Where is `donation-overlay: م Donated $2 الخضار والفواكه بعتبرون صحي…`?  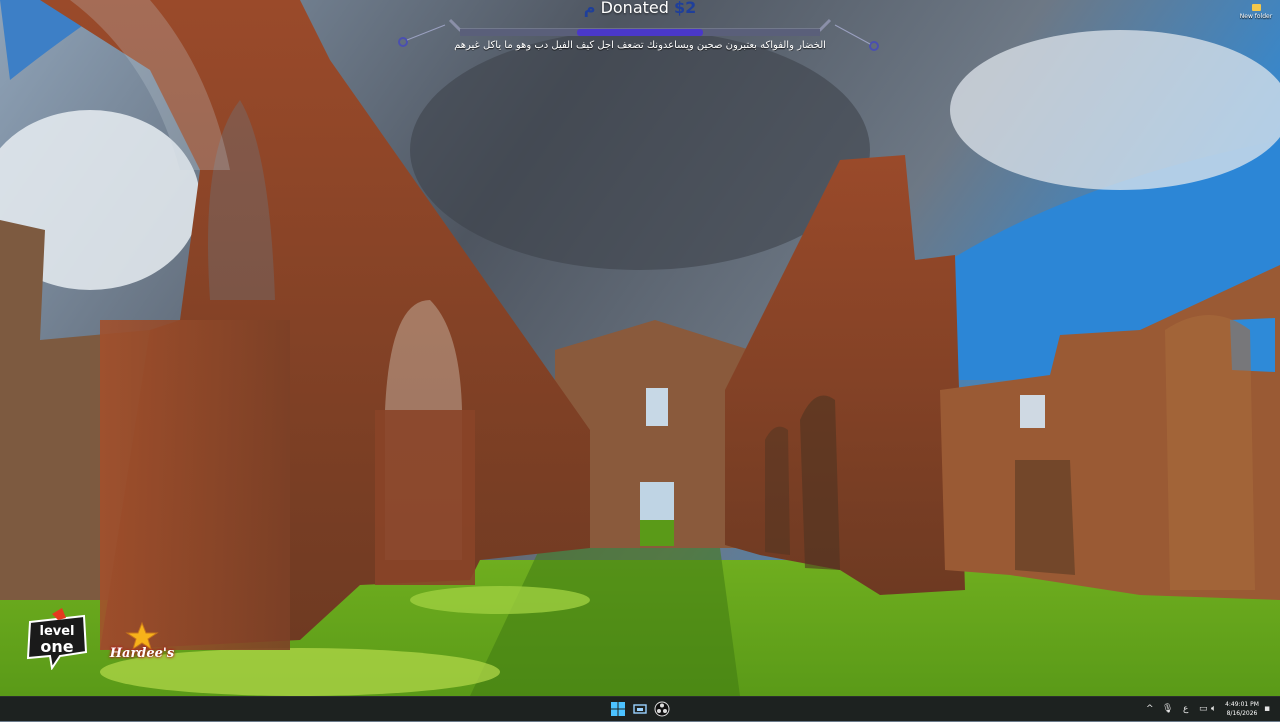 donation-overlay: م Donated $2 الخضار والفواكه بعتبرون صحي… is located at coordinates (640, 30).